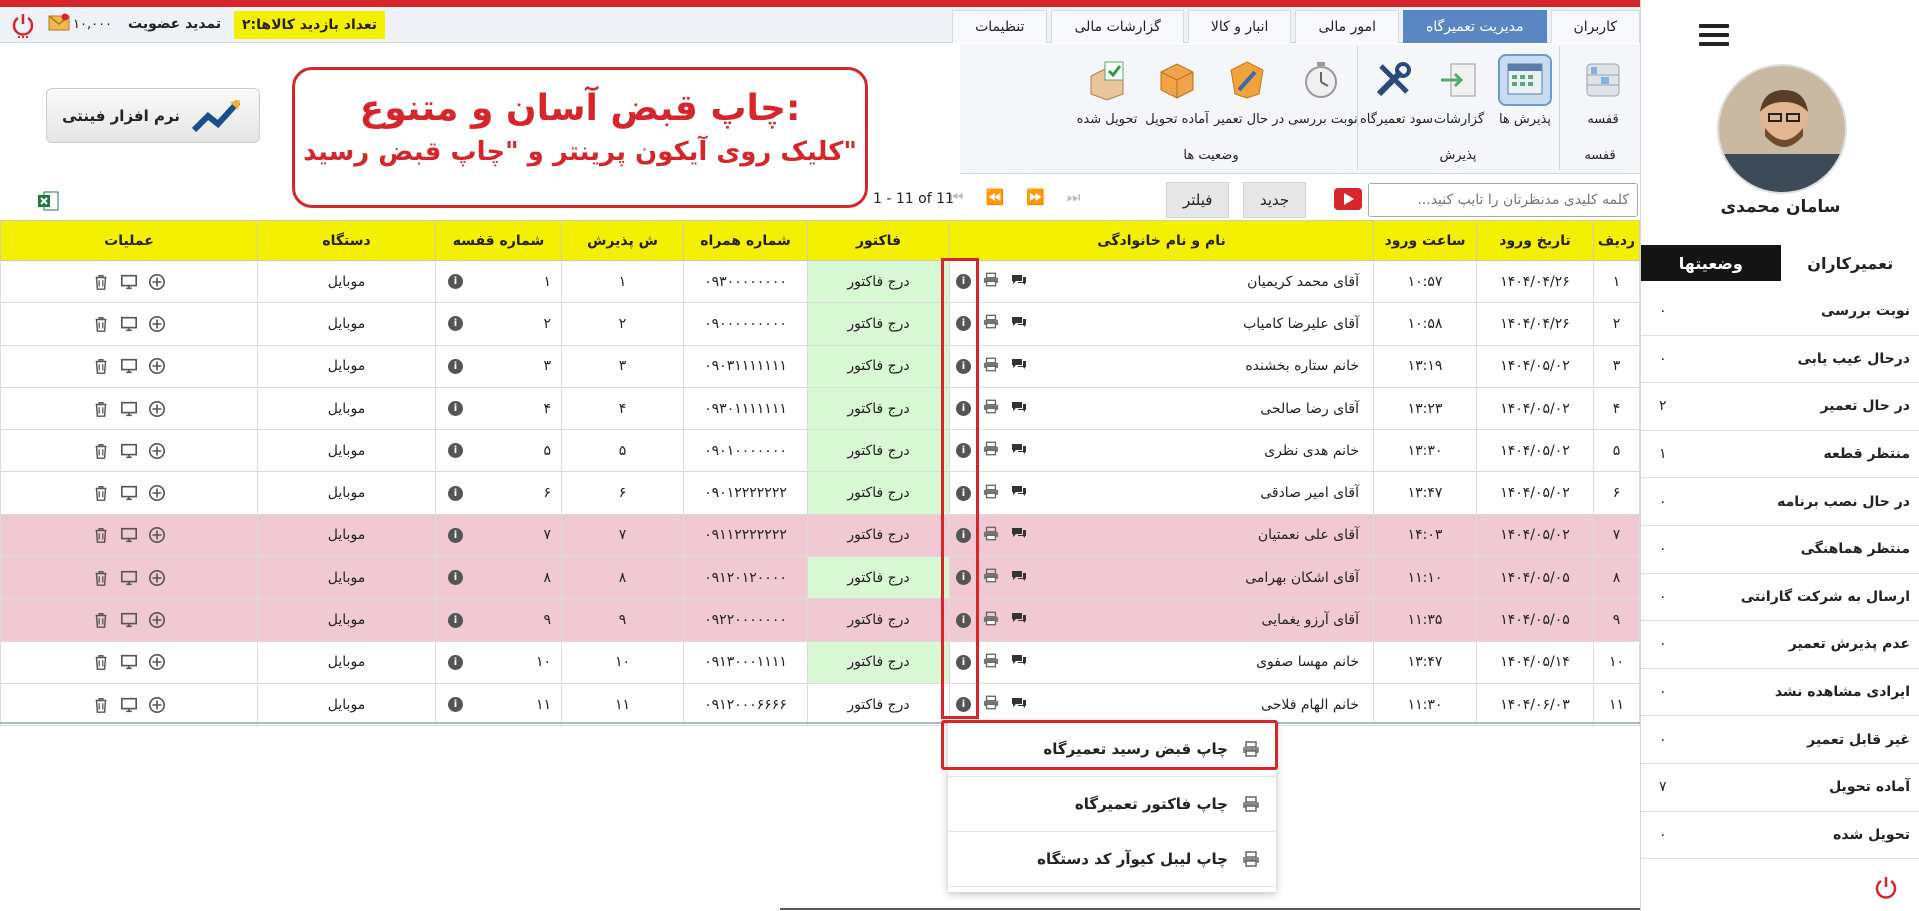  I want to click on ribbon-reports-button: گزارشات, so click(1459, 90).